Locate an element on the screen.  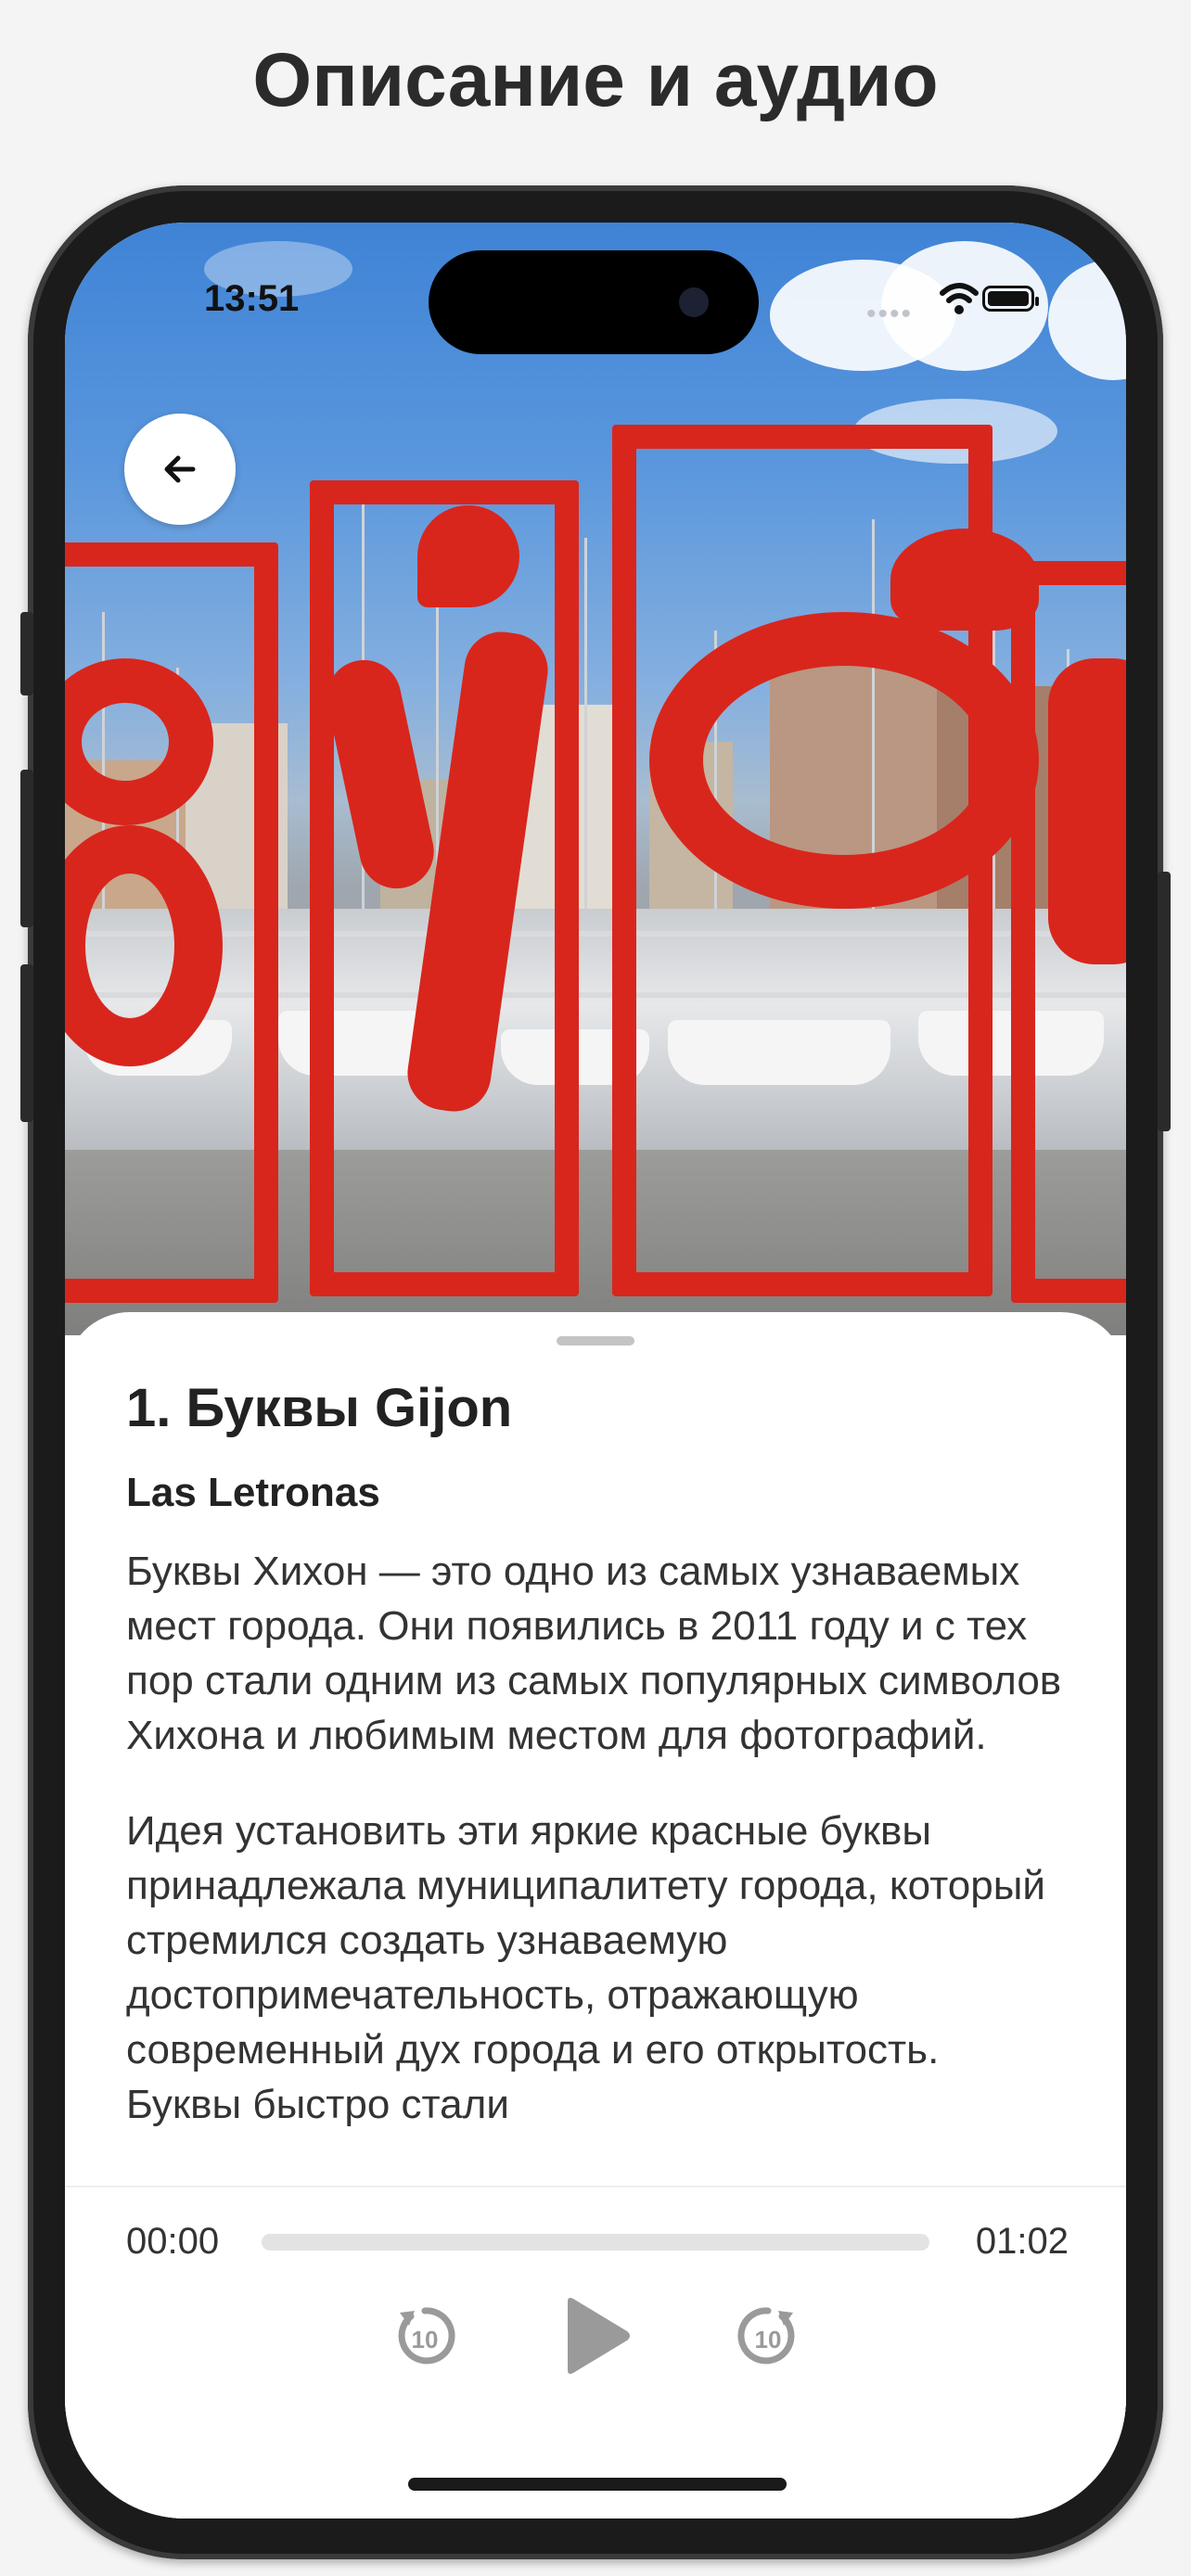
play-icon is located at coordinates (599, 2336).